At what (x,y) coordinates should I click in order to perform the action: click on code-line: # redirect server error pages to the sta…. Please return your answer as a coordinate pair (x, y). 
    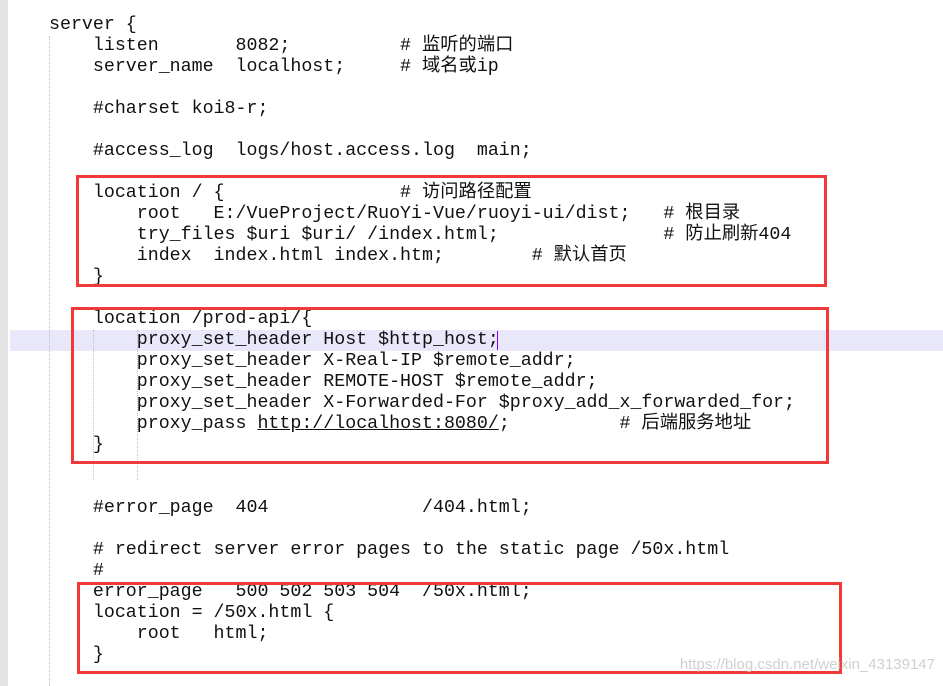
    Looking at the image, I should click on (389, 550).